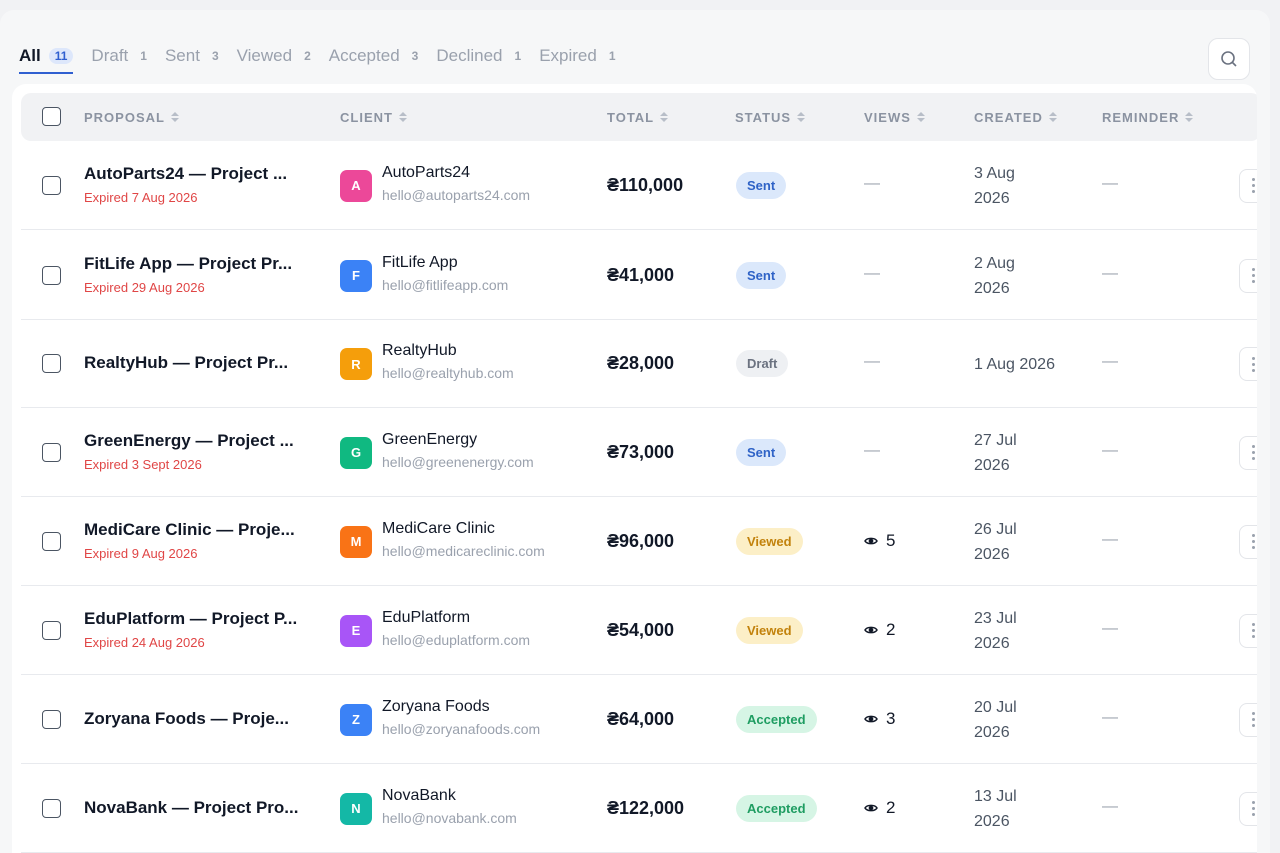 The height and width of the screenshot is (853, 1280). I want to click on proposal-total: ₴54,000, so click(641, 629).